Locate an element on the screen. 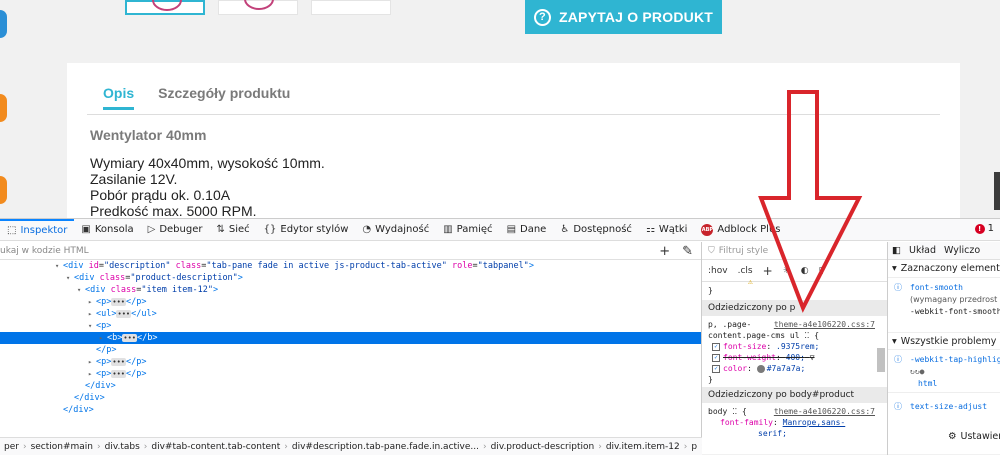 The image size is (1000, 455). breadcrumb-item: p is located at coordinates (694, 447).